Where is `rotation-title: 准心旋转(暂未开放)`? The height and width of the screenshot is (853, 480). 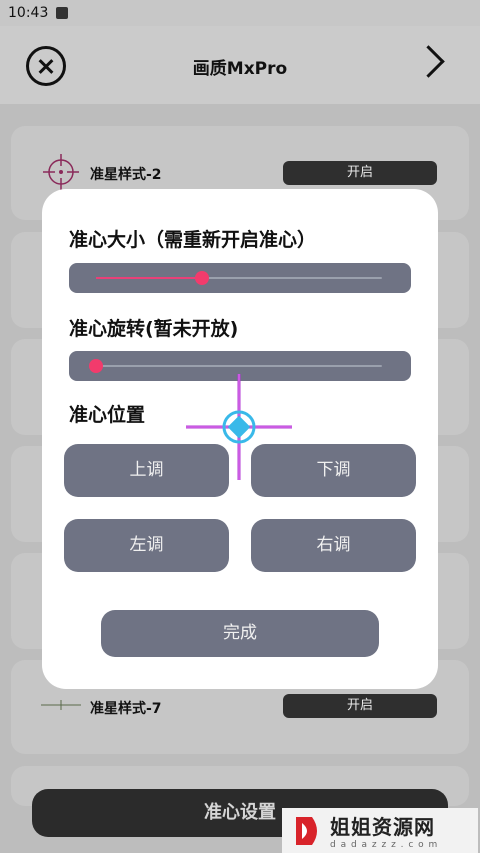
rotation-title: 准心旋转(暂未开放) is located at coordinates (154, 329).